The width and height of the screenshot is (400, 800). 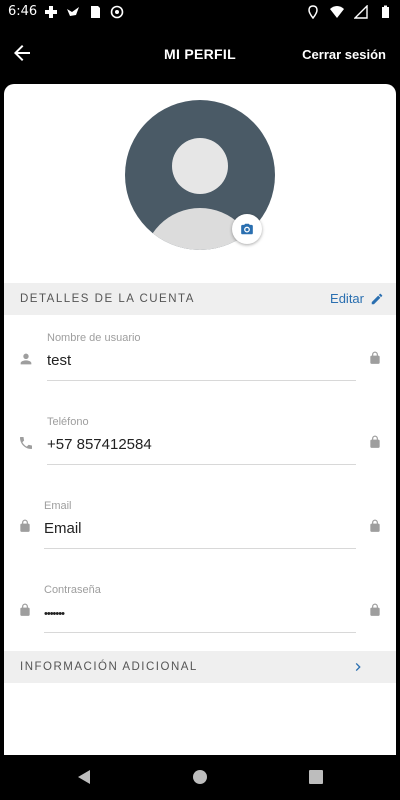 What do you see at coordinates (73, 11) in the screenshot?
I see `bird-icon` at bounding box center [73, 11].